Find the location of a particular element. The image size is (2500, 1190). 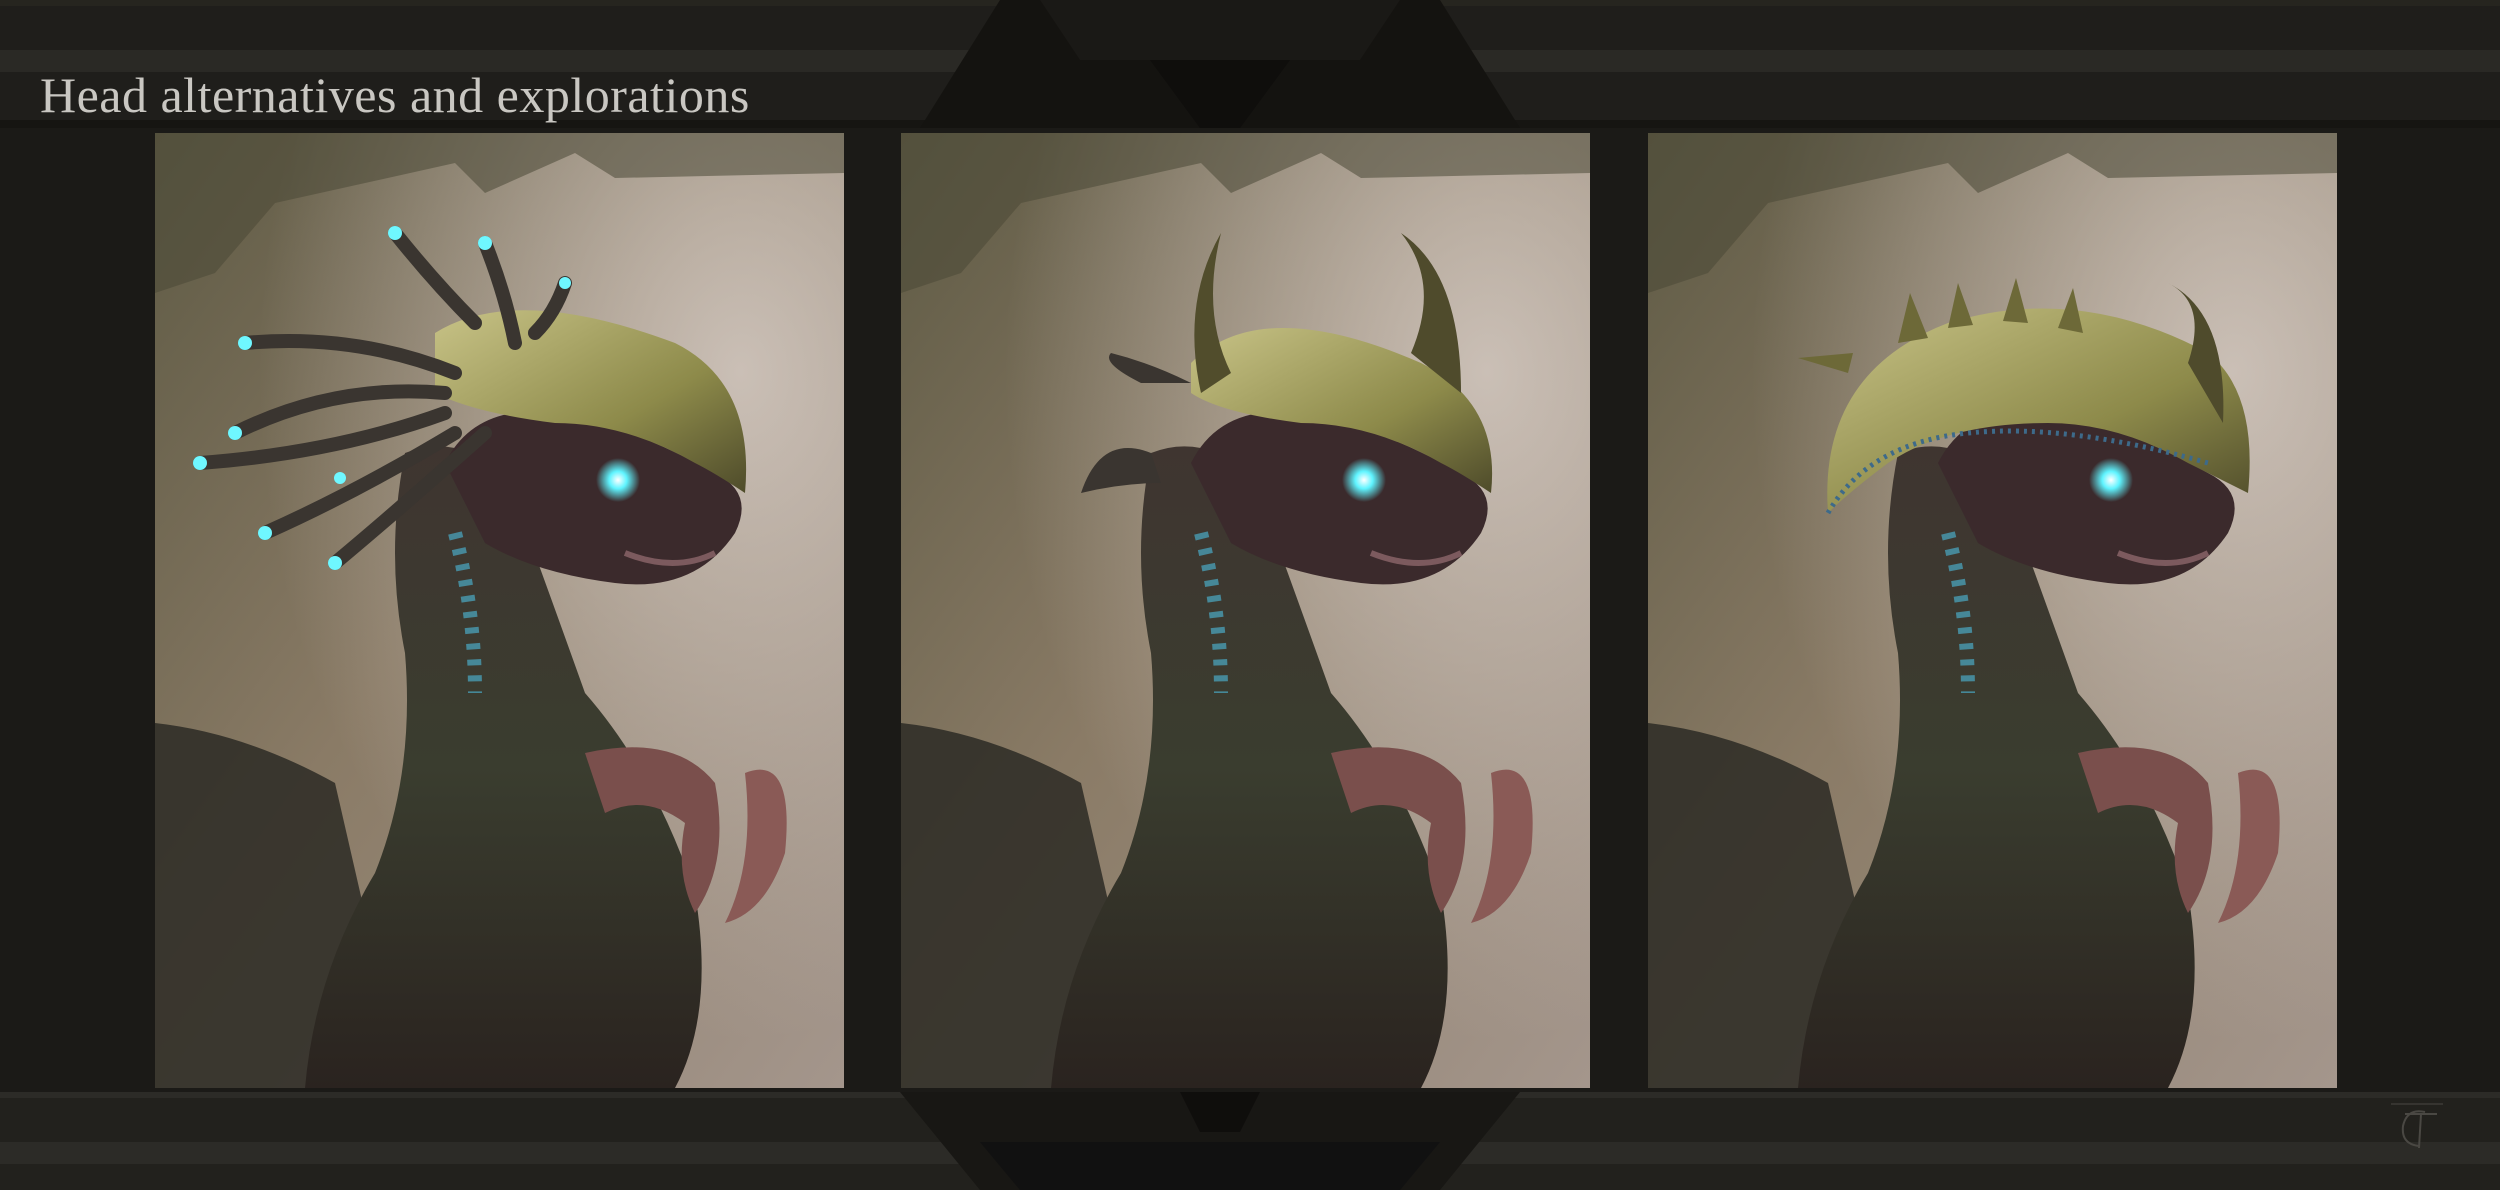

artist-signature-icon is located at coordinates (2417, 1126).